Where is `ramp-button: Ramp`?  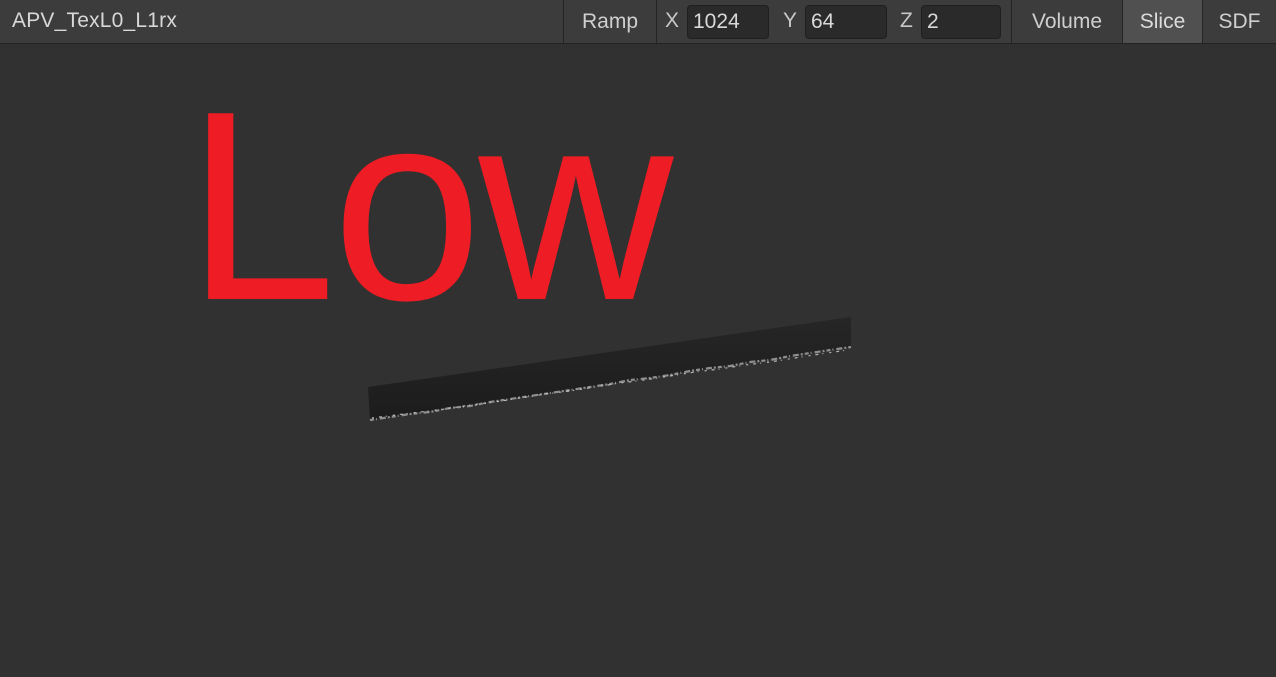
ramp-button: Ramp is located at coordinates (609, 21).